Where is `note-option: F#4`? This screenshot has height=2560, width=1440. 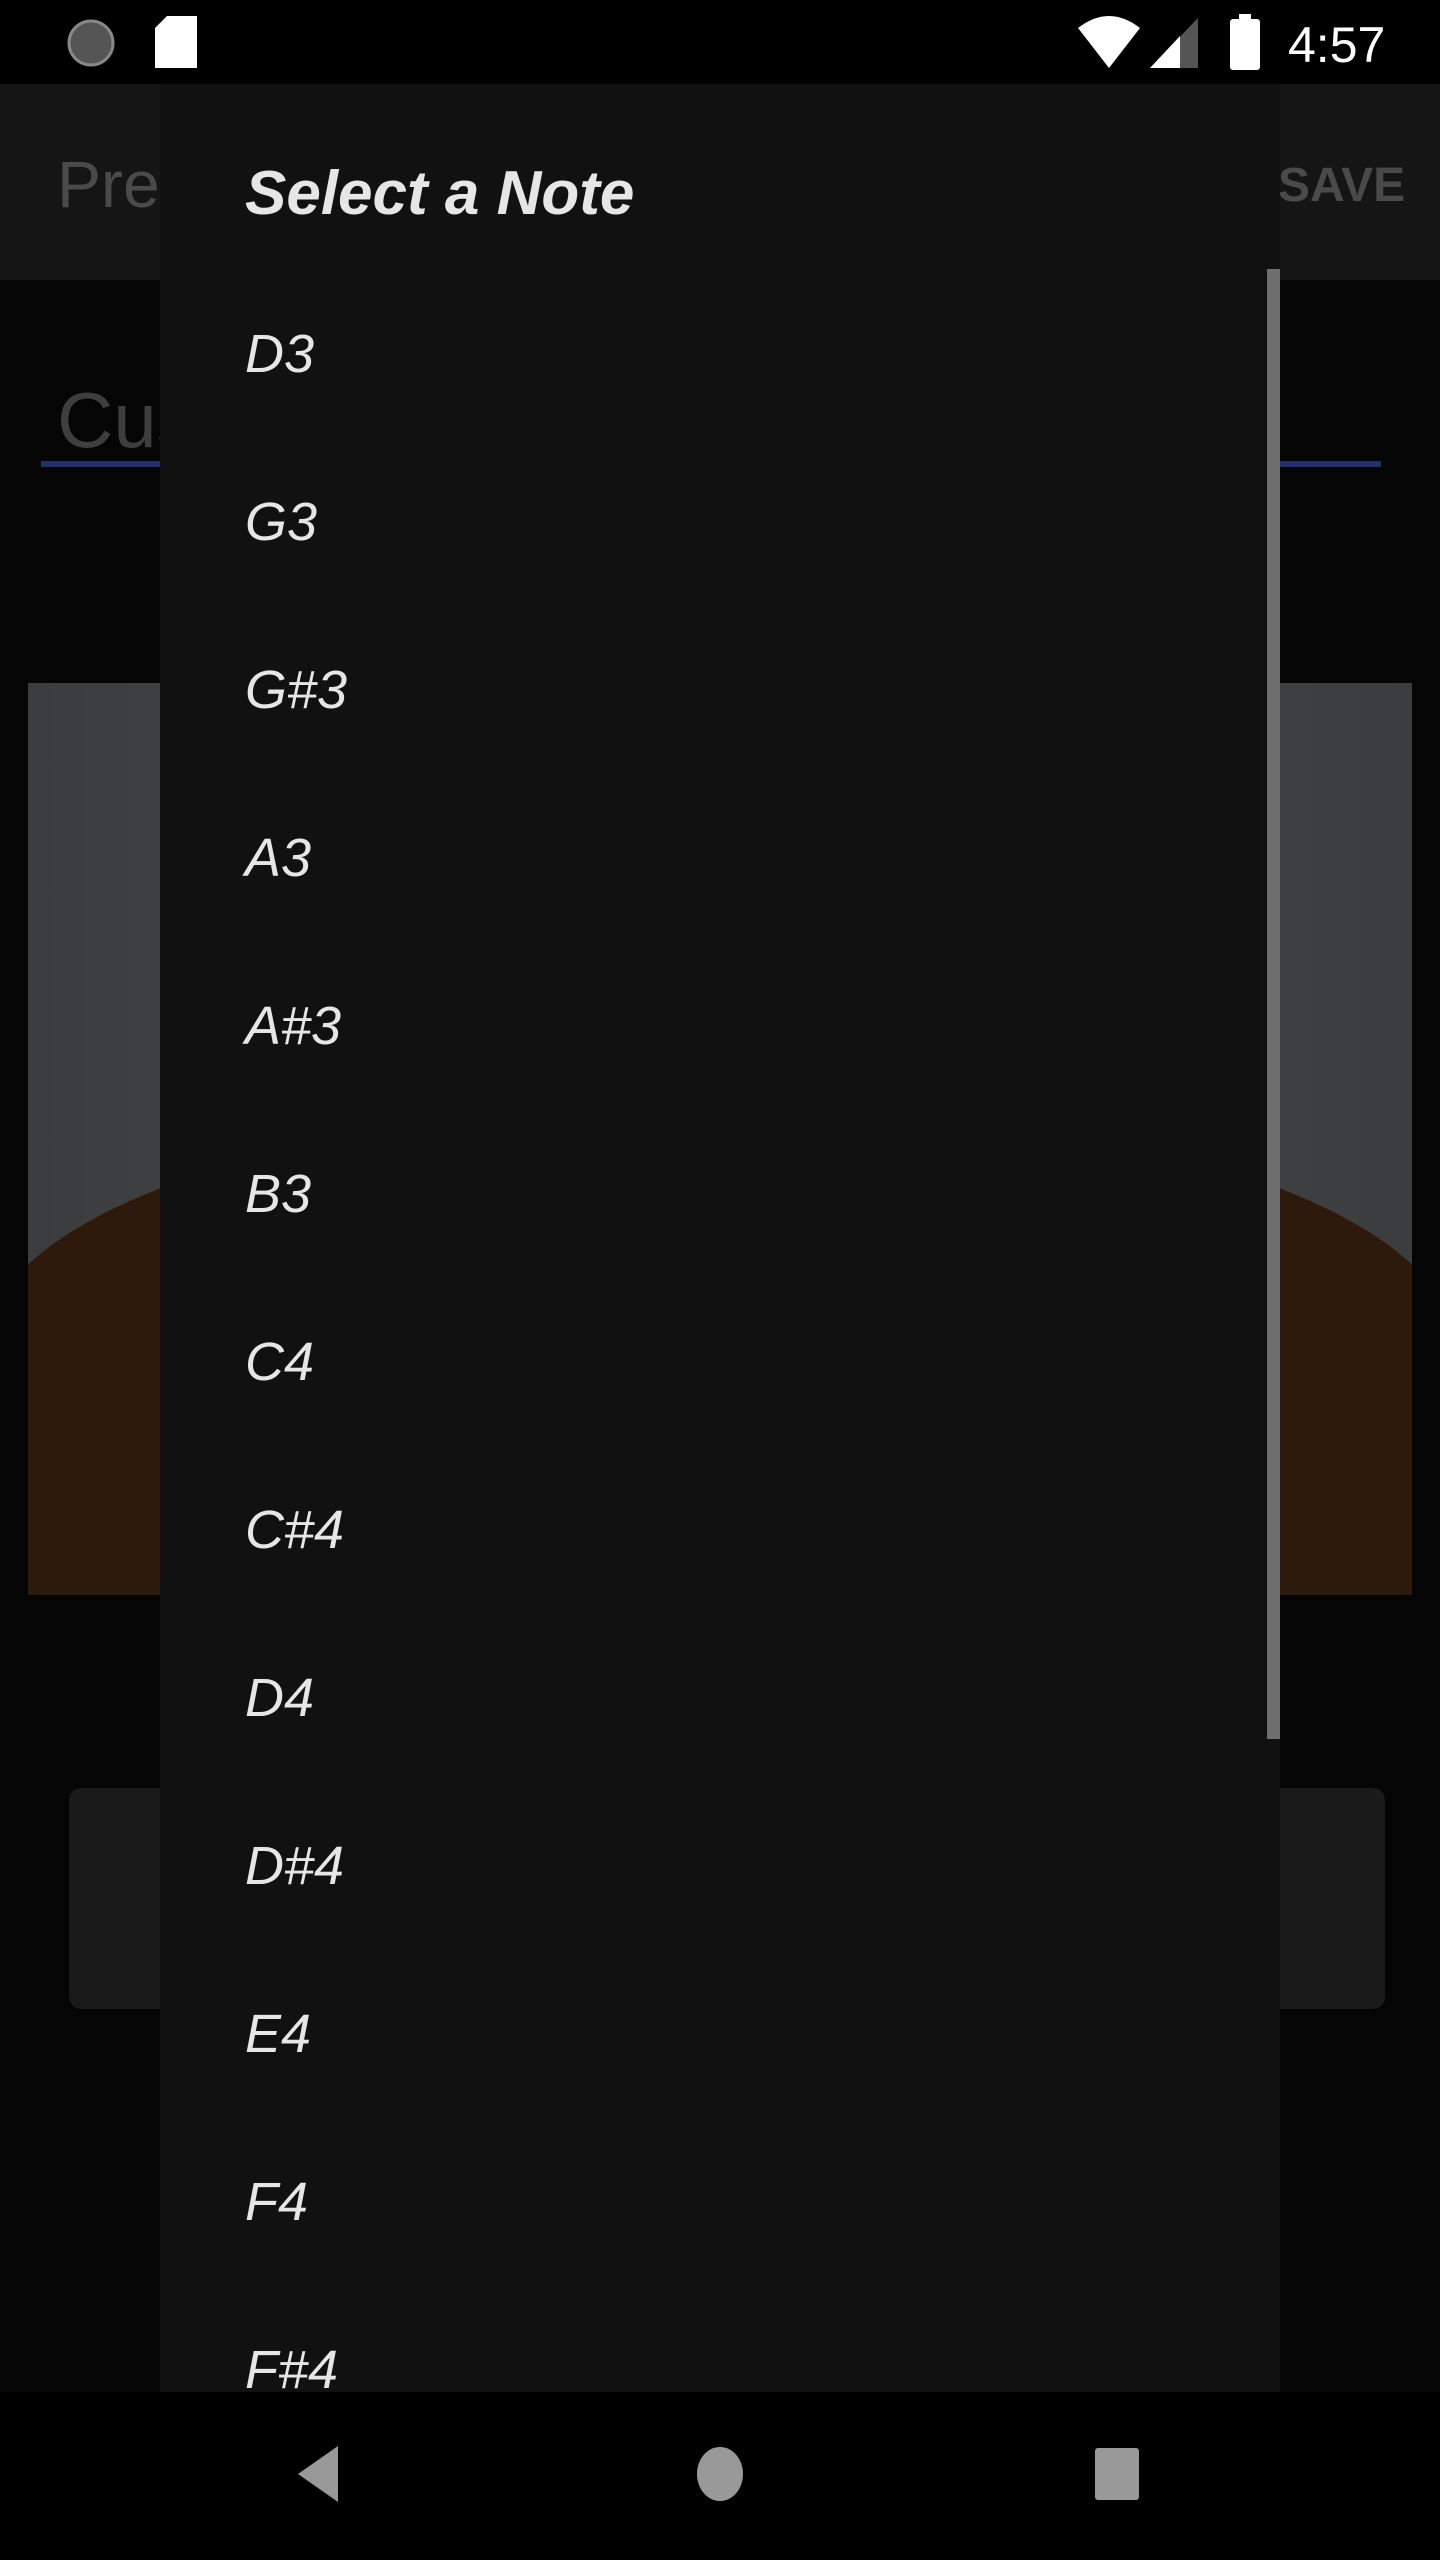
note-option: F#4 is located at coordinates (713, 2339).